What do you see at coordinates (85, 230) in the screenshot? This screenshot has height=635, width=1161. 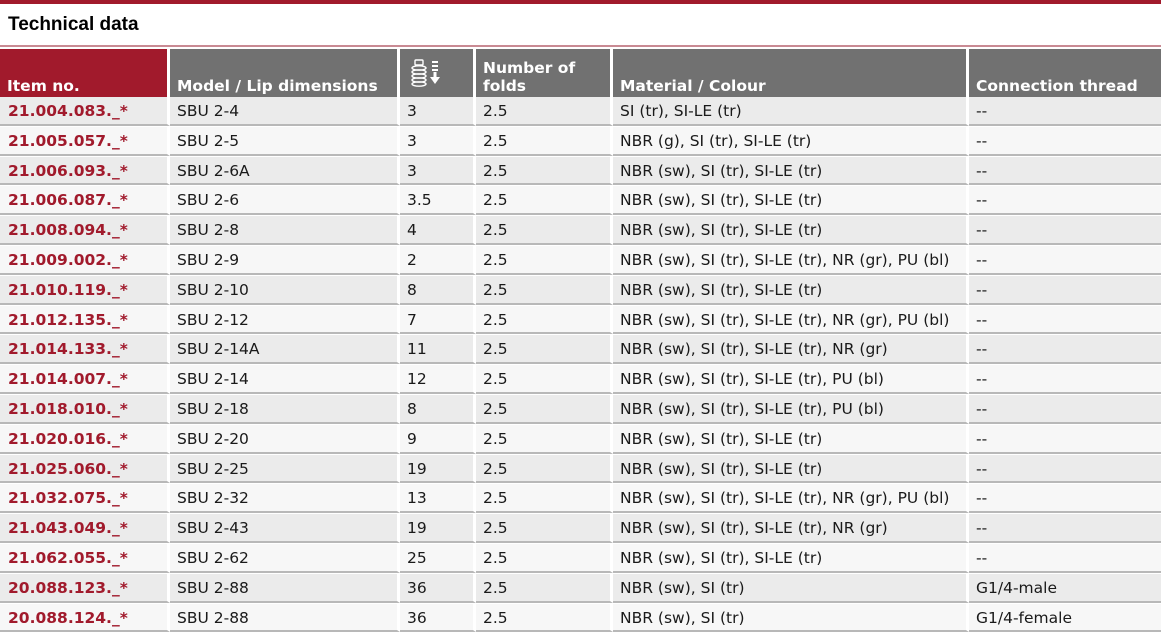 I see `item-no-cell: 21.008.094._*` at bounding box center [85, 230].